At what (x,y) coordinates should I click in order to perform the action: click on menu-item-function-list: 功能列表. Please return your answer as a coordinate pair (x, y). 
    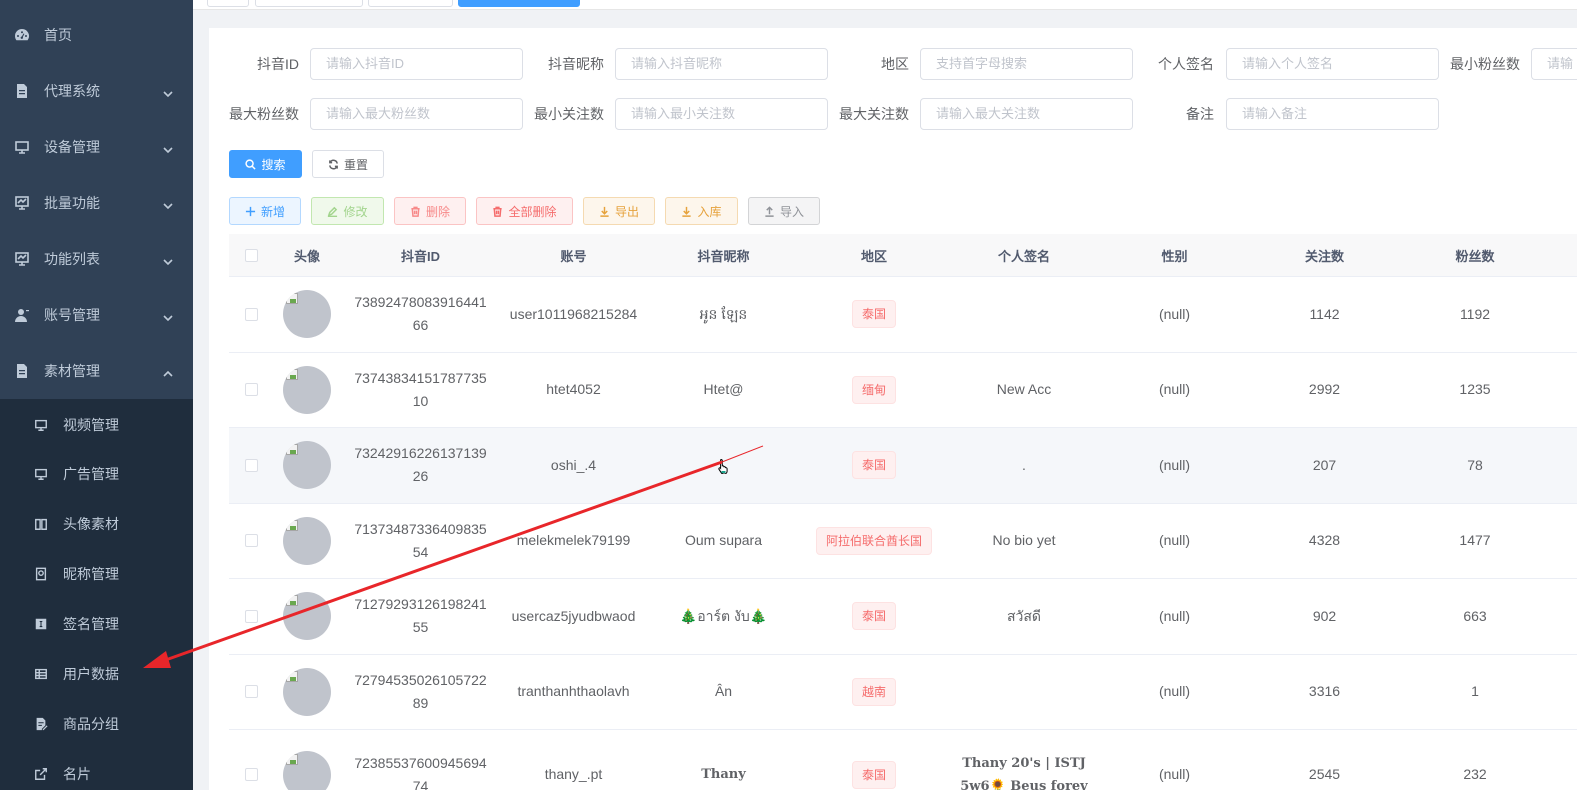
    Looking at the image, I should click on (96, 259).